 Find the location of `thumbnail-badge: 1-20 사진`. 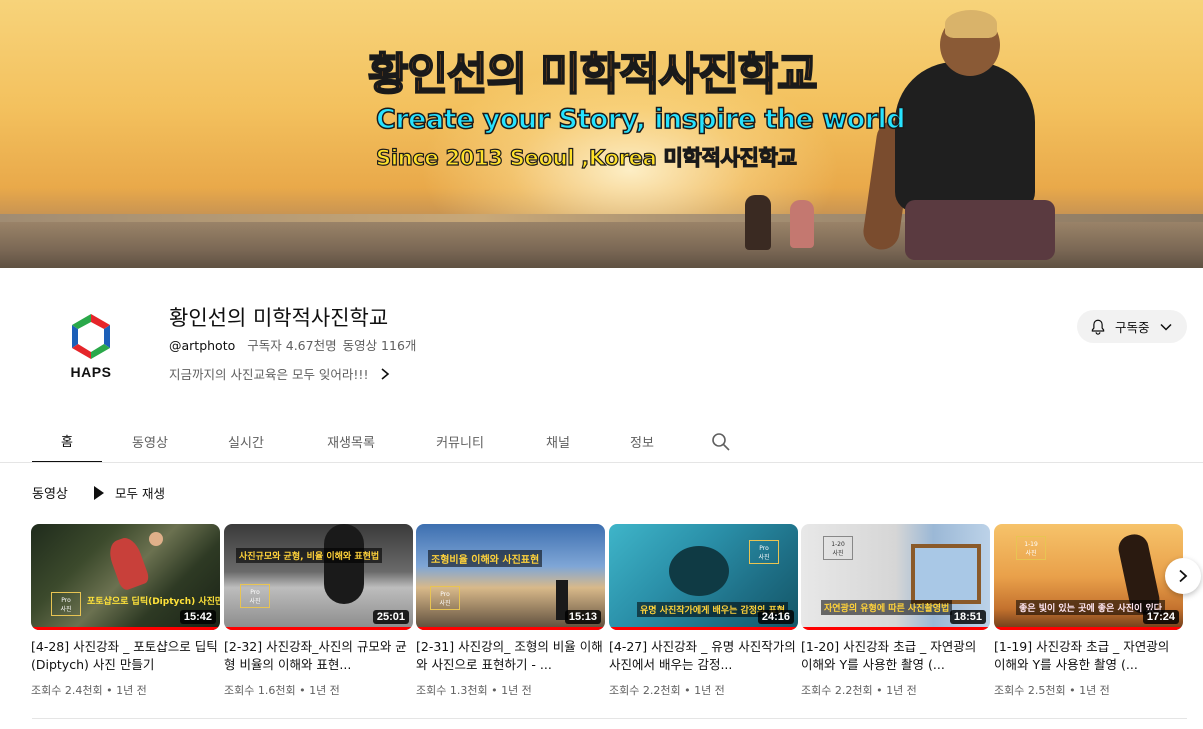

thumbnail-badge: 1-20 사진 is located at coordinates (838, 548).